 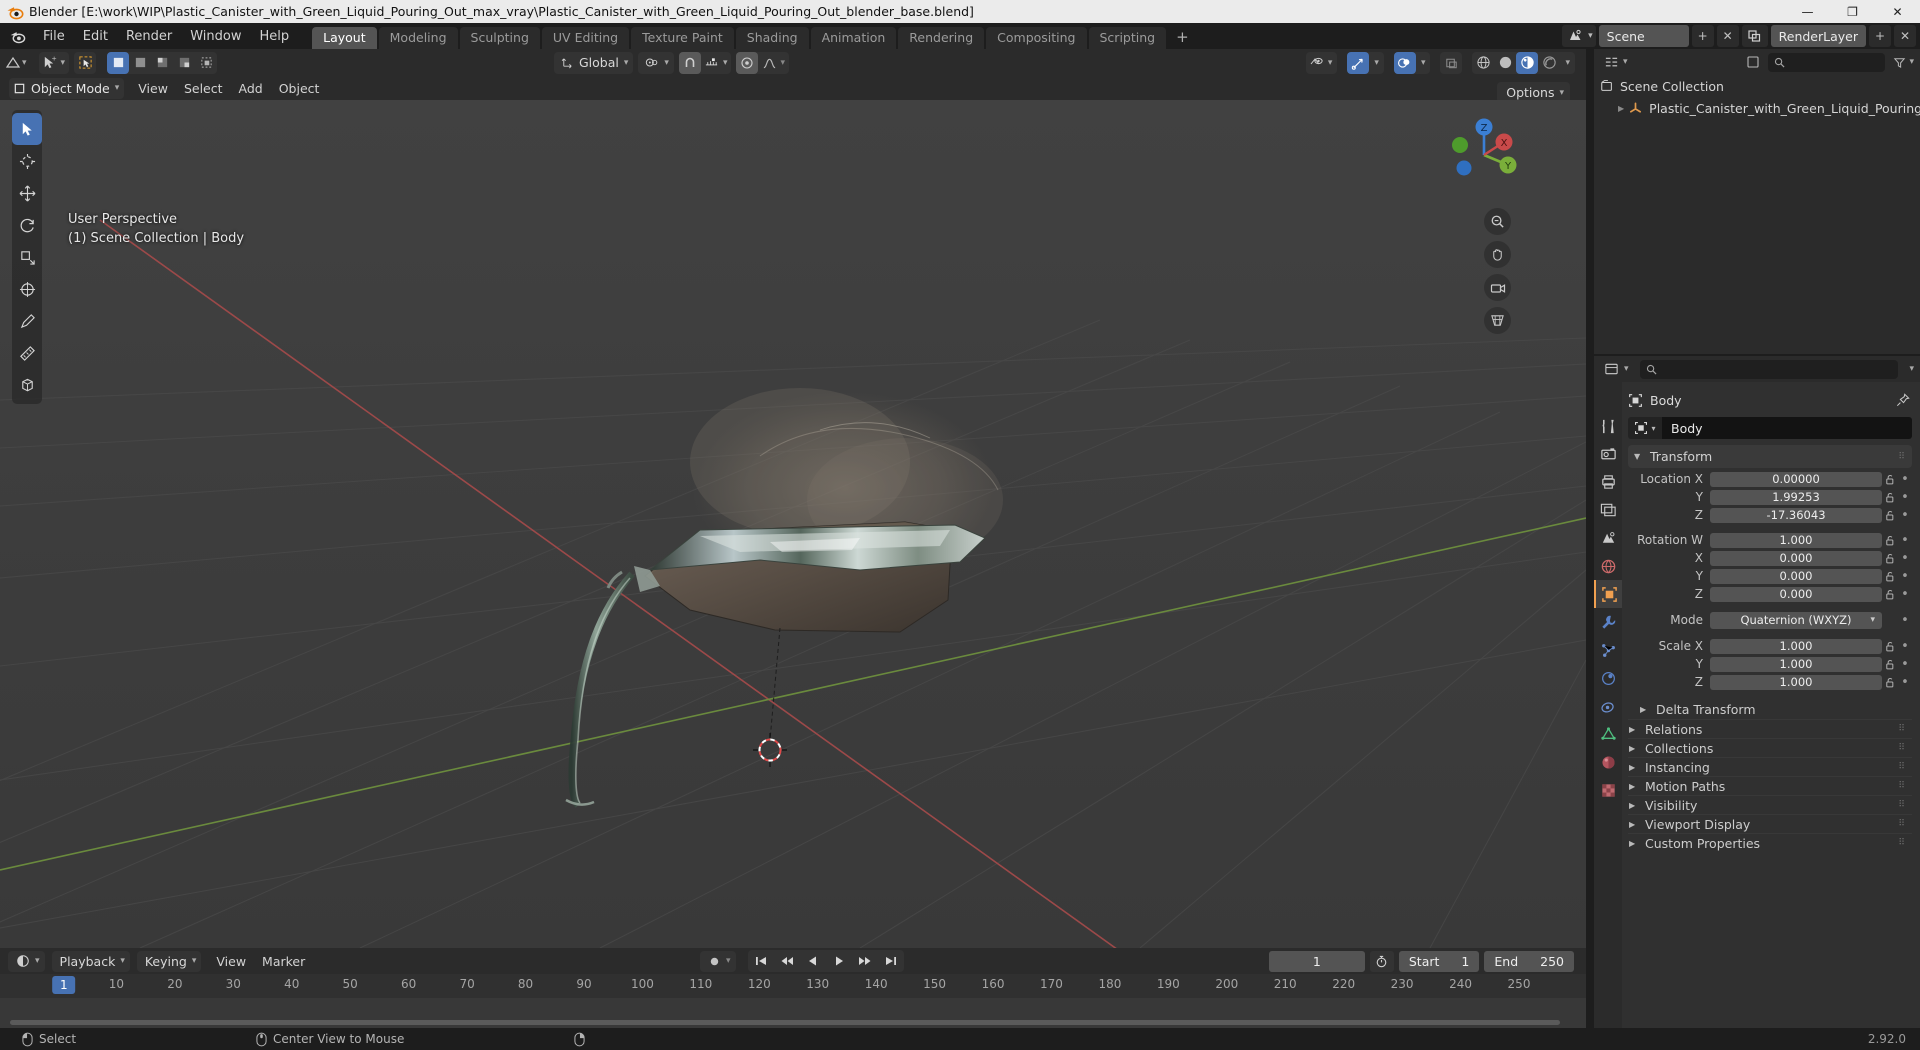 I want to click on viewport-menu-object: Object, so click(x=299, y=88).